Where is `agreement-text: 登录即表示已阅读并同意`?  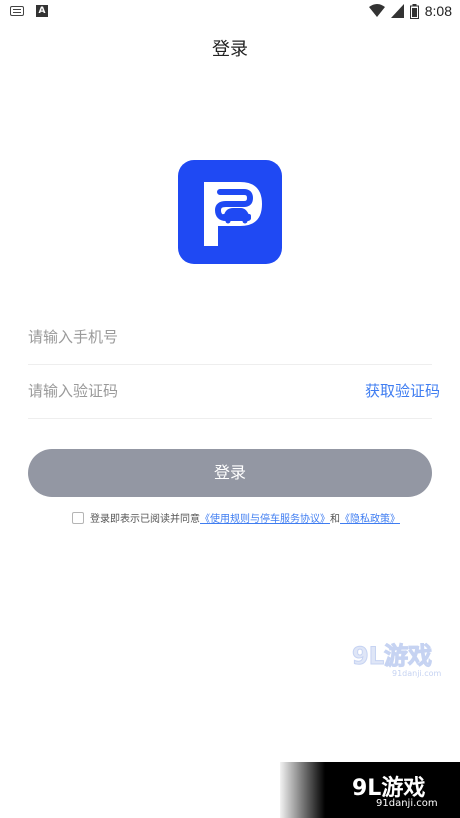
agreement-text: 登录即表示已阅读并同意 is located at coordinates (145, 519).